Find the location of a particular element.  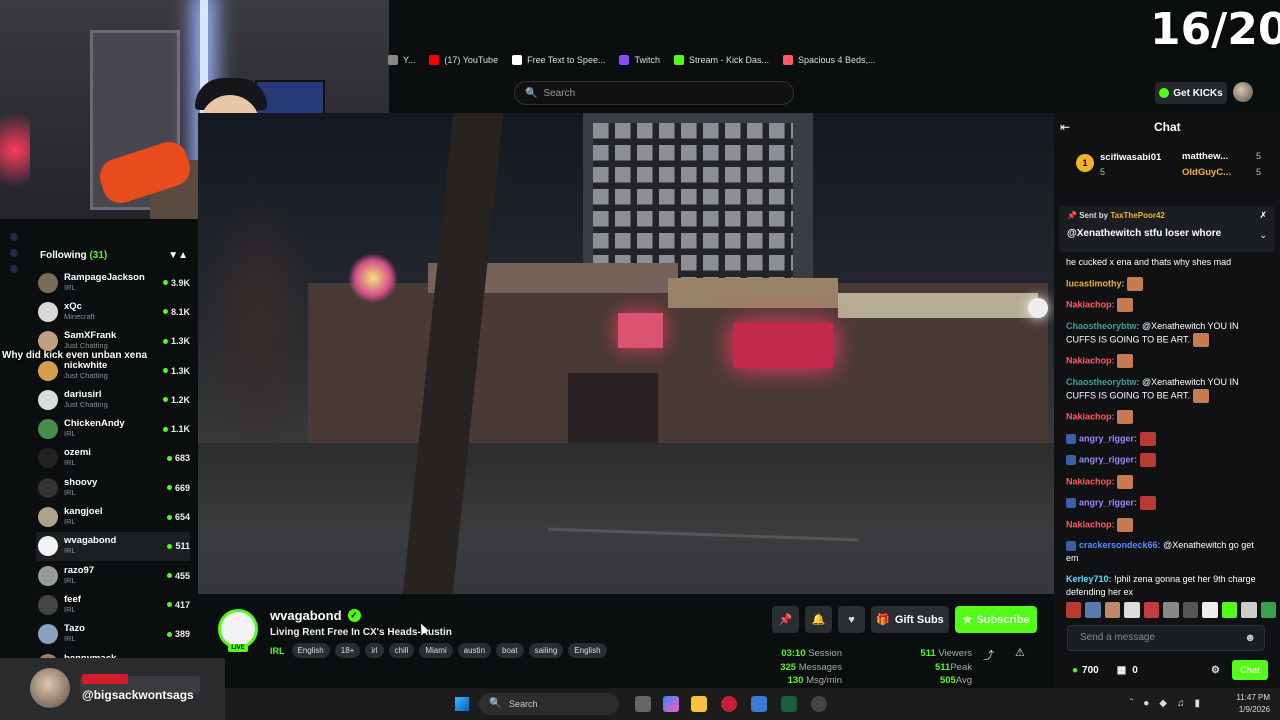

taskbar-search: 🔍 Search is located at coordinates (549, 704).